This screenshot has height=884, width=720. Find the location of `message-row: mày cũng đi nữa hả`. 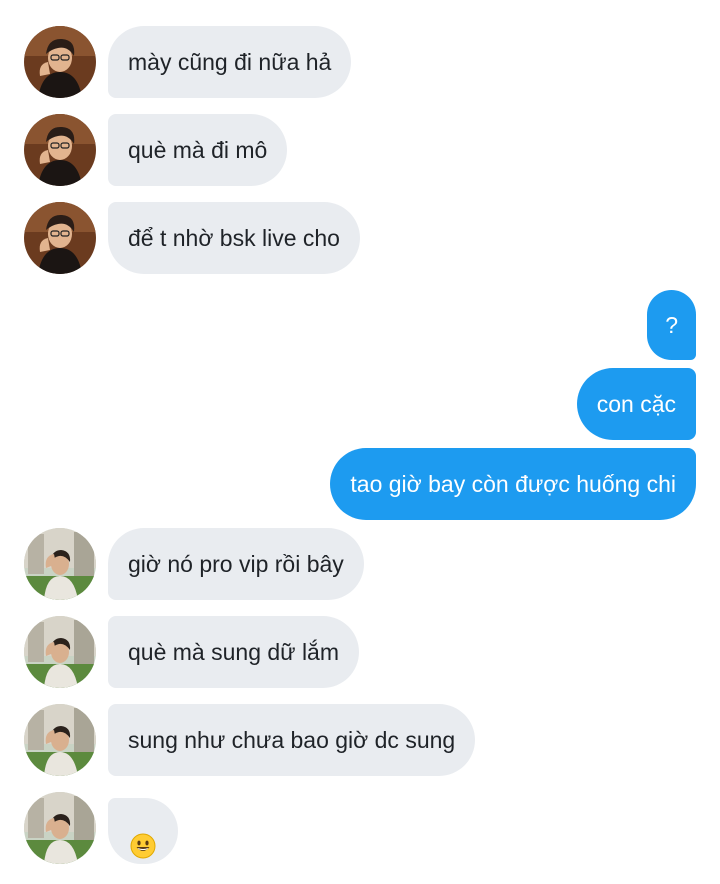

message-row: mày cũng đi nữa hả is located at coordinates (360, 62).